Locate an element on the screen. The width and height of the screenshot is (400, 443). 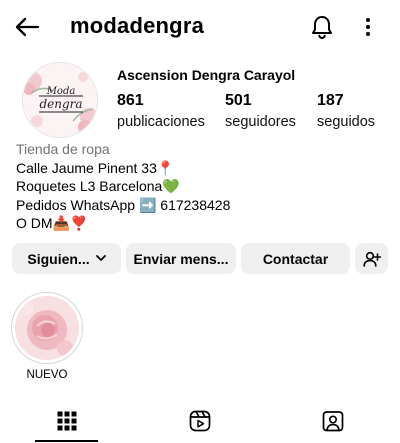
tab-reels is located at coordinates (199, 420).